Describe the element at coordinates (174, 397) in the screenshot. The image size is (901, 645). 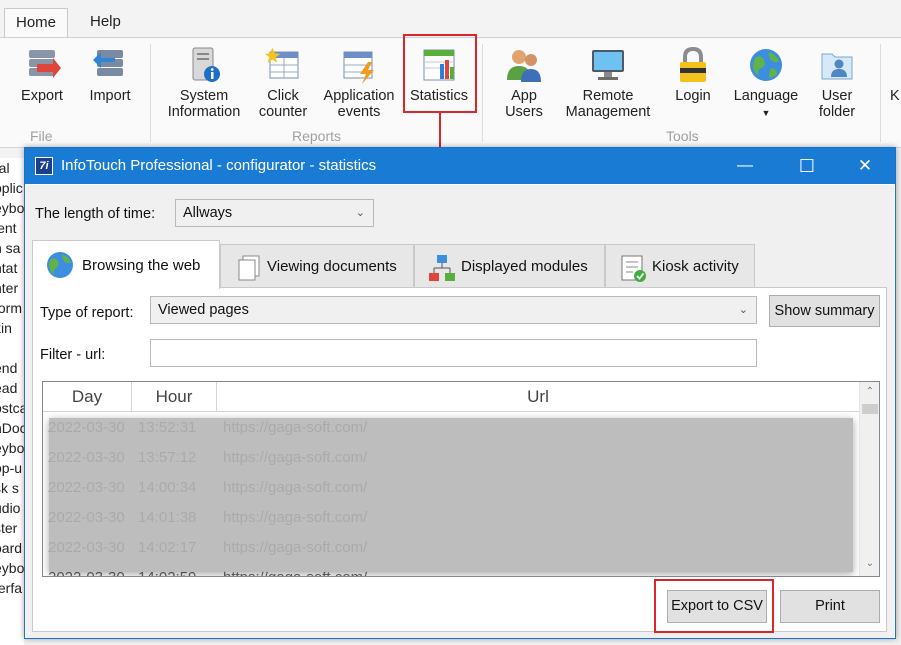
I see `column-header-hour: Hour` at that location.